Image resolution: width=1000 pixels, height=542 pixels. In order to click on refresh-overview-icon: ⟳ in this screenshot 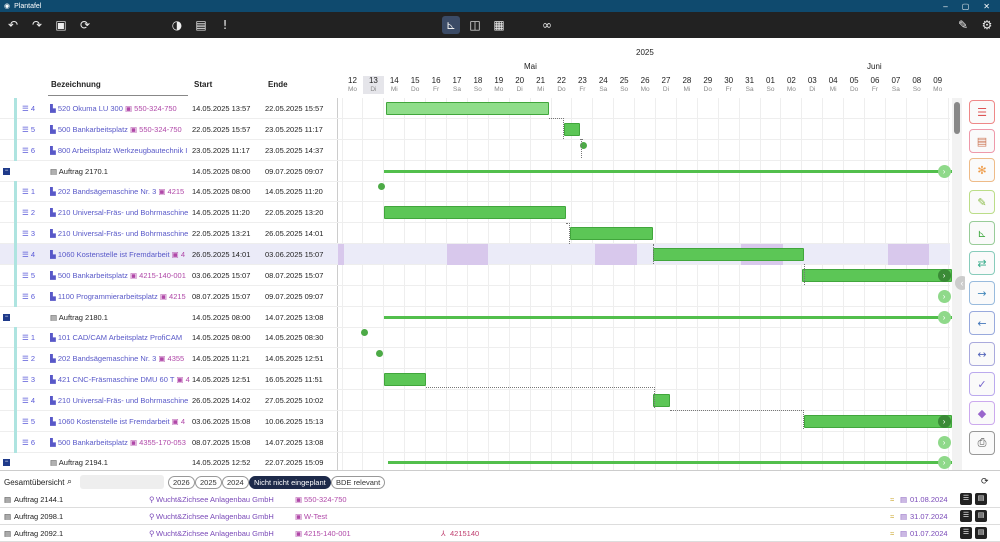, I will do `click(985, 481)`.